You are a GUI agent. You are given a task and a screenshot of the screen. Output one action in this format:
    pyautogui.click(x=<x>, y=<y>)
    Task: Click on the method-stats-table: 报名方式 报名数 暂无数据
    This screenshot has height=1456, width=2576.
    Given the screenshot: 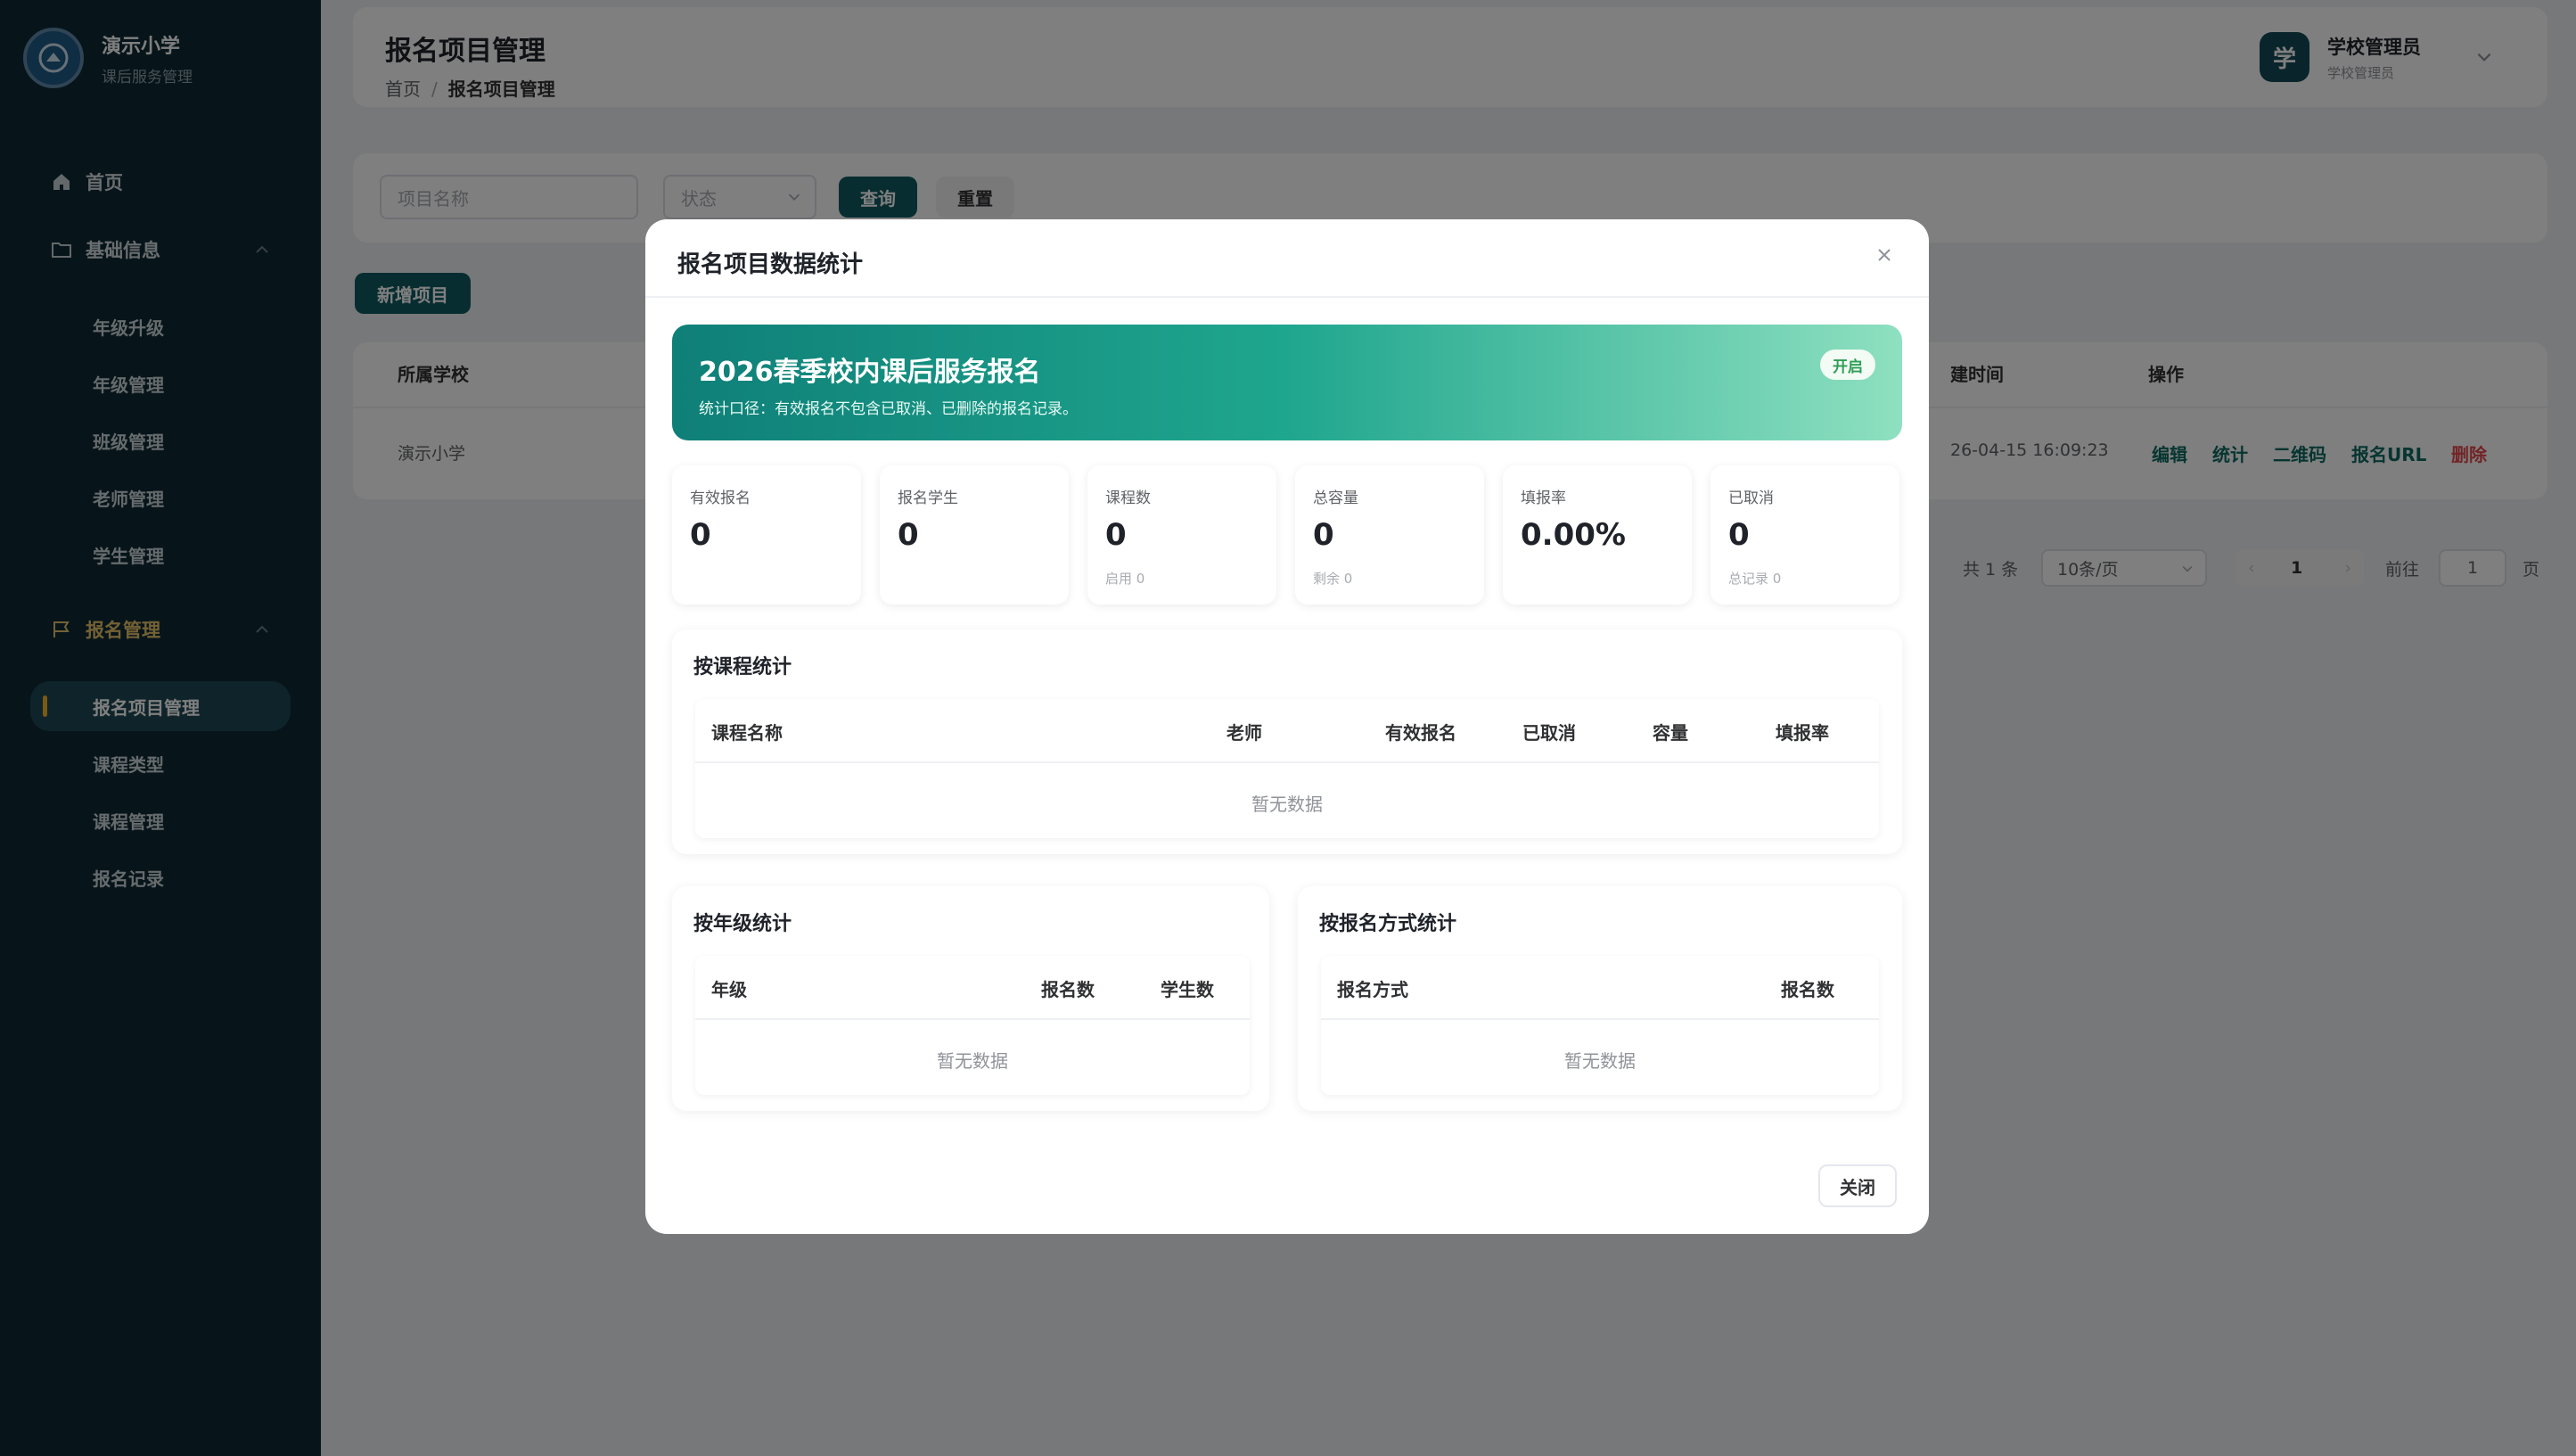 What is the action you would take?
    pyautogui.click(x=1600, y=1025)
    